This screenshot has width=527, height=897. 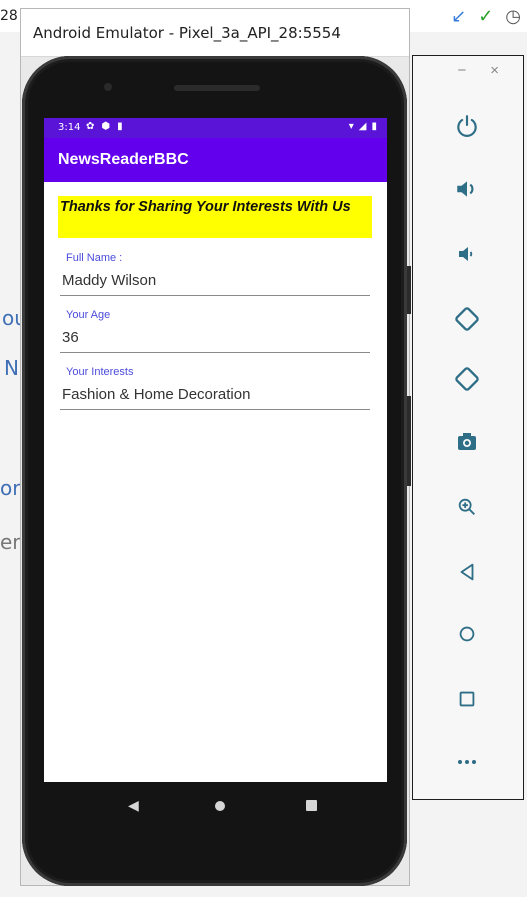 I want to click on rotate-right-button, so click(x=467, y=379).